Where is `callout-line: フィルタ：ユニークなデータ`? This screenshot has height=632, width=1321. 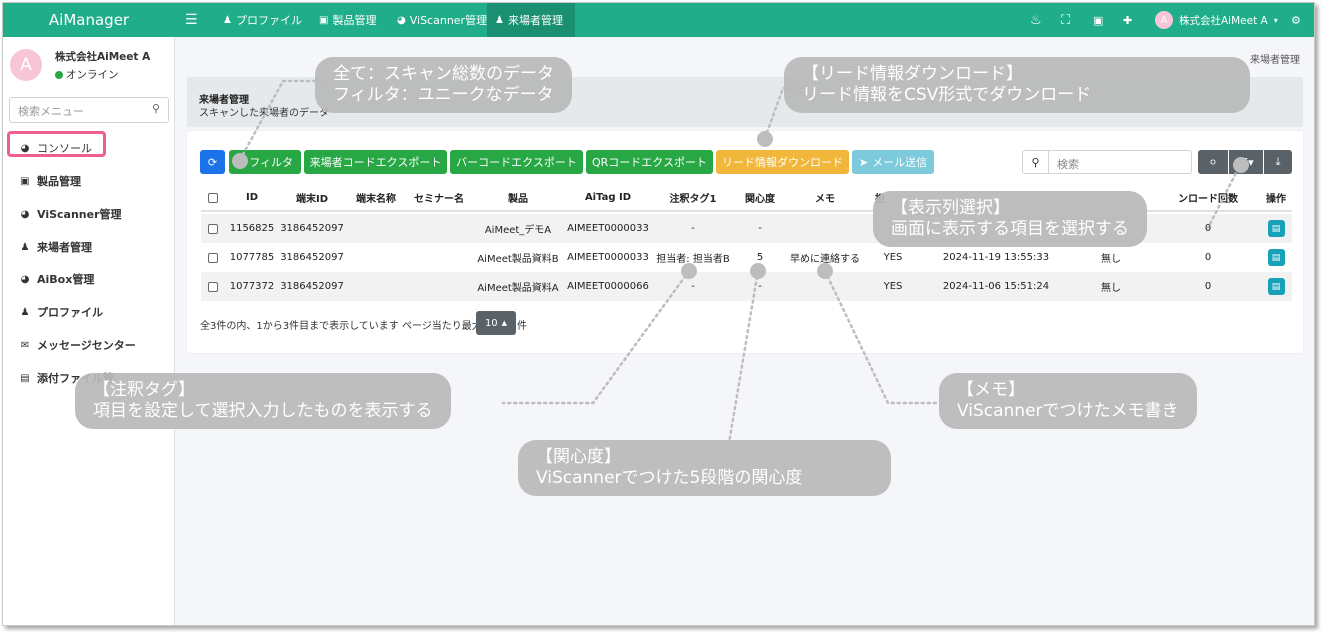
callout-line: フィルタ：ユニークなデータ is located at coordinates (443, 95).